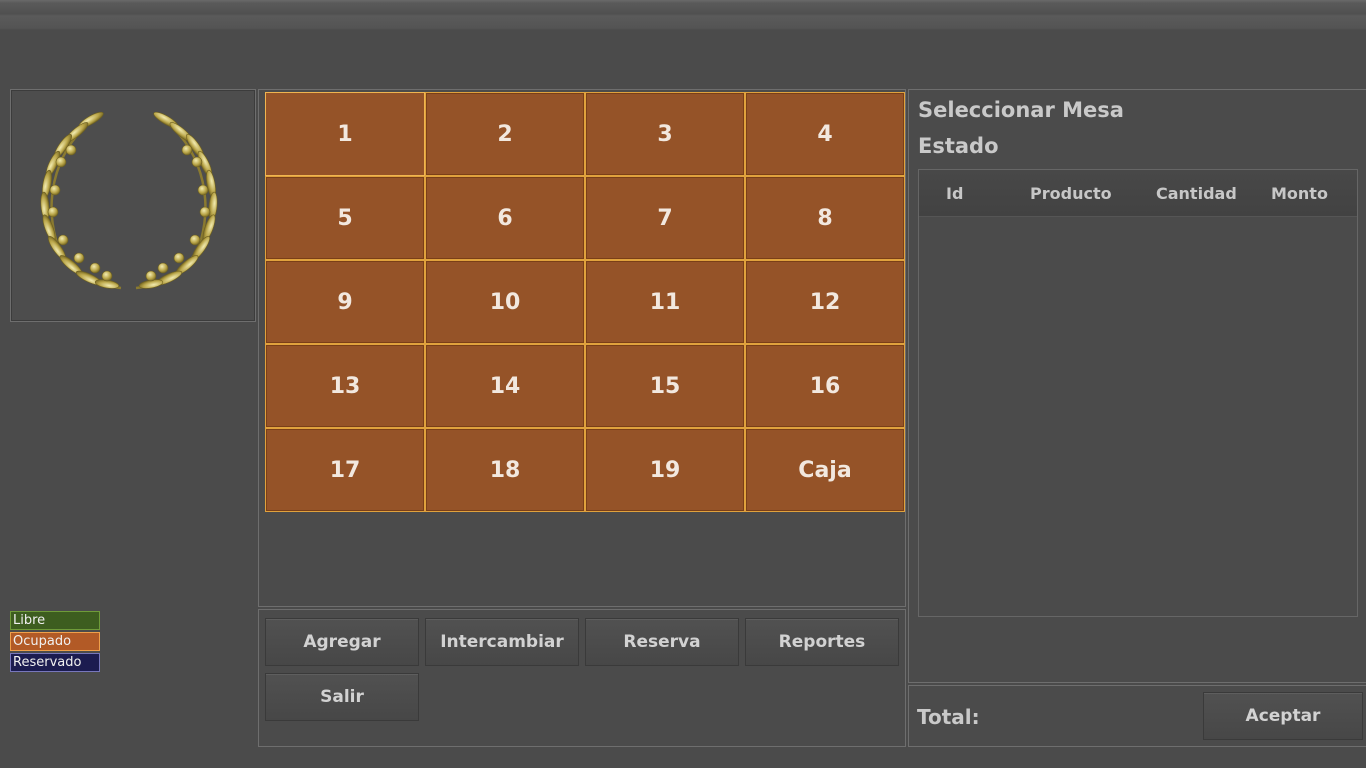 The image size is (1366, 768). What do you see at coordinates (345, 218) in the screenshot?
I see `table-button-5: 5` at bounding box center [345, 218].